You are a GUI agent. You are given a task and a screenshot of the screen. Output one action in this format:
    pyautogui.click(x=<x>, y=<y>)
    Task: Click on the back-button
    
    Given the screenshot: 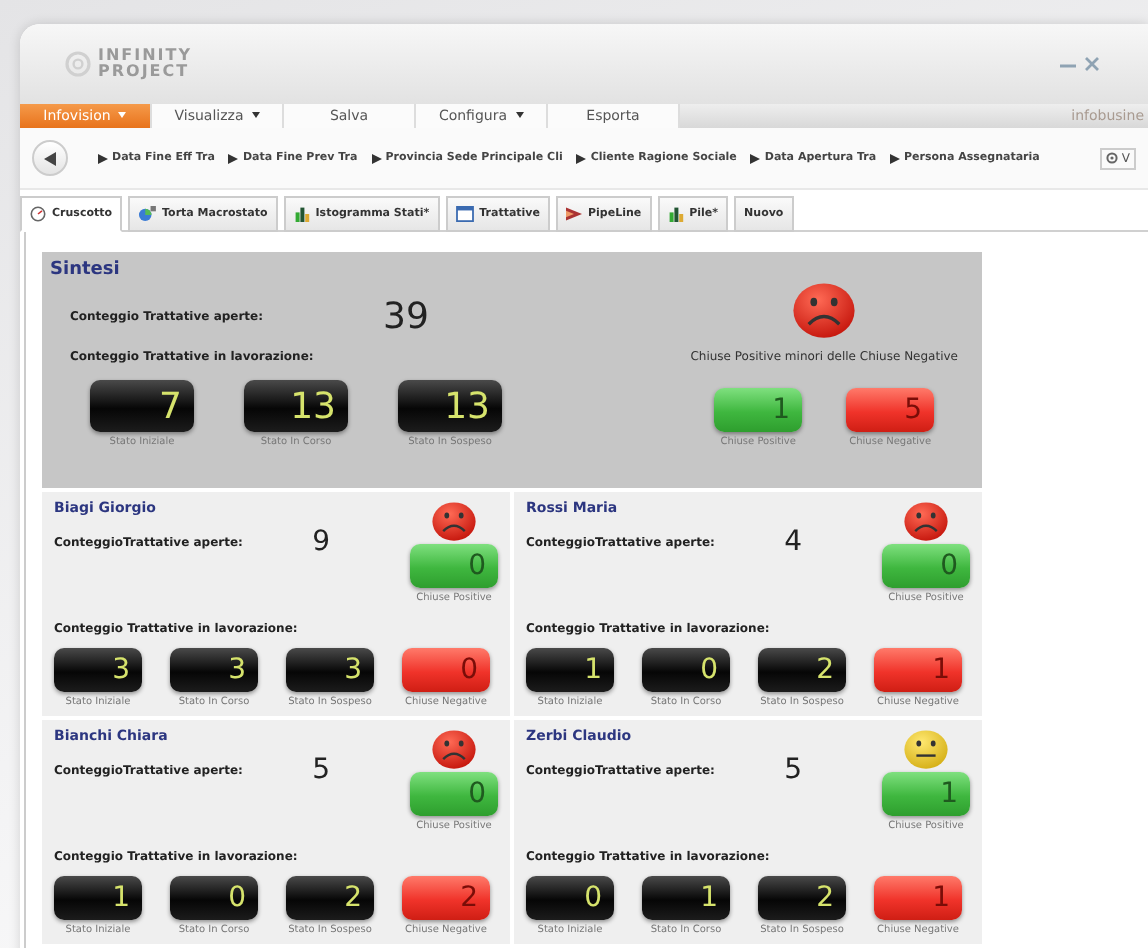 What is the action you would take?
    pyautogui.click(x=50, y=158)
    